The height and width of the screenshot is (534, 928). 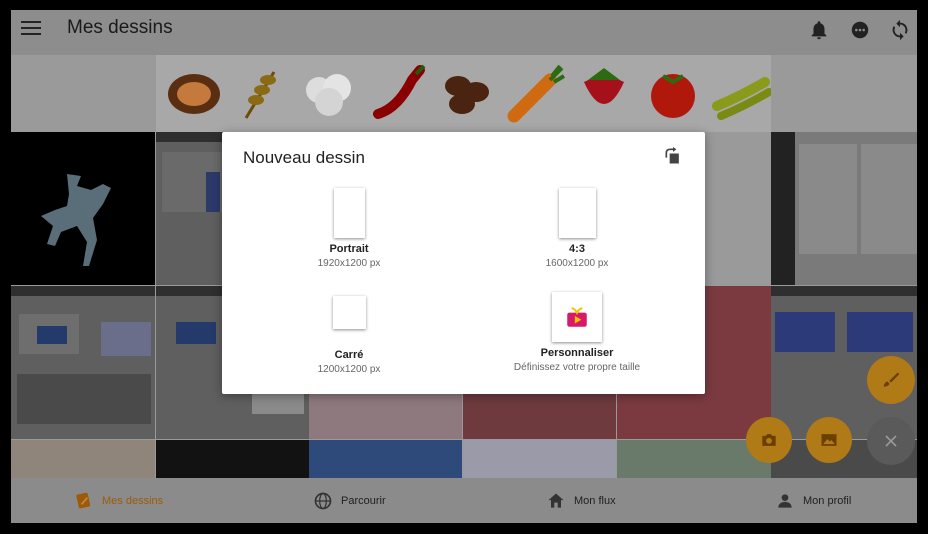 I want to click on close-fab, so click(x=891, y=441).